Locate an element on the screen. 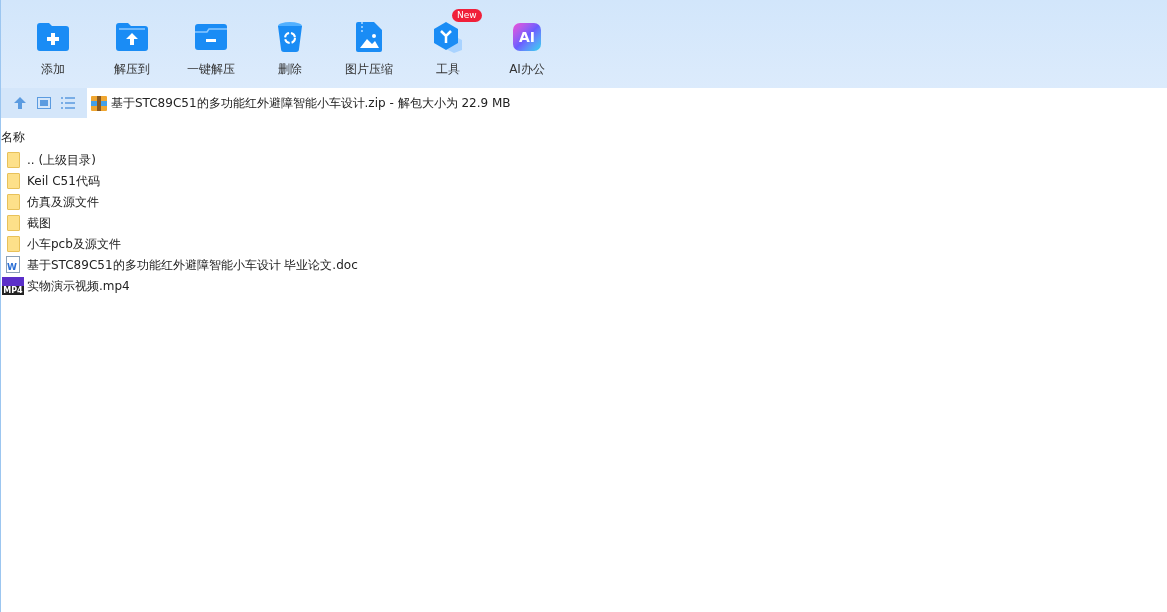 The height and width of the screenshot is (612, 1167). toolbar-button: 图片压缩 is located at coordinates (369, 49).